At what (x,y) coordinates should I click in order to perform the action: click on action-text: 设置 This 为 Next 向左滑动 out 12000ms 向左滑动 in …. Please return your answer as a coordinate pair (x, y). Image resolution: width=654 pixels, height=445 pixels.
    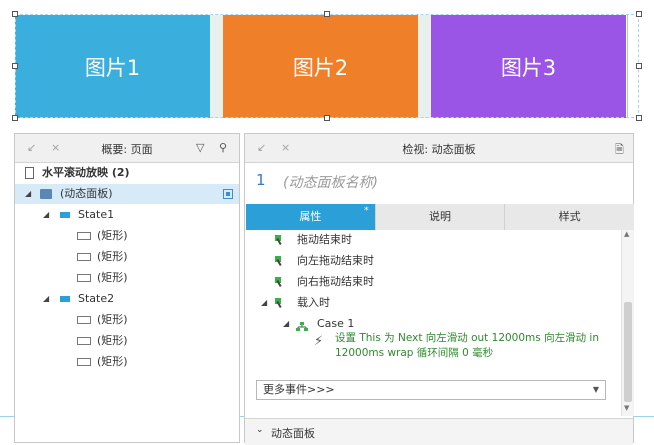
    Looking at the image, I should click on (470, 346).